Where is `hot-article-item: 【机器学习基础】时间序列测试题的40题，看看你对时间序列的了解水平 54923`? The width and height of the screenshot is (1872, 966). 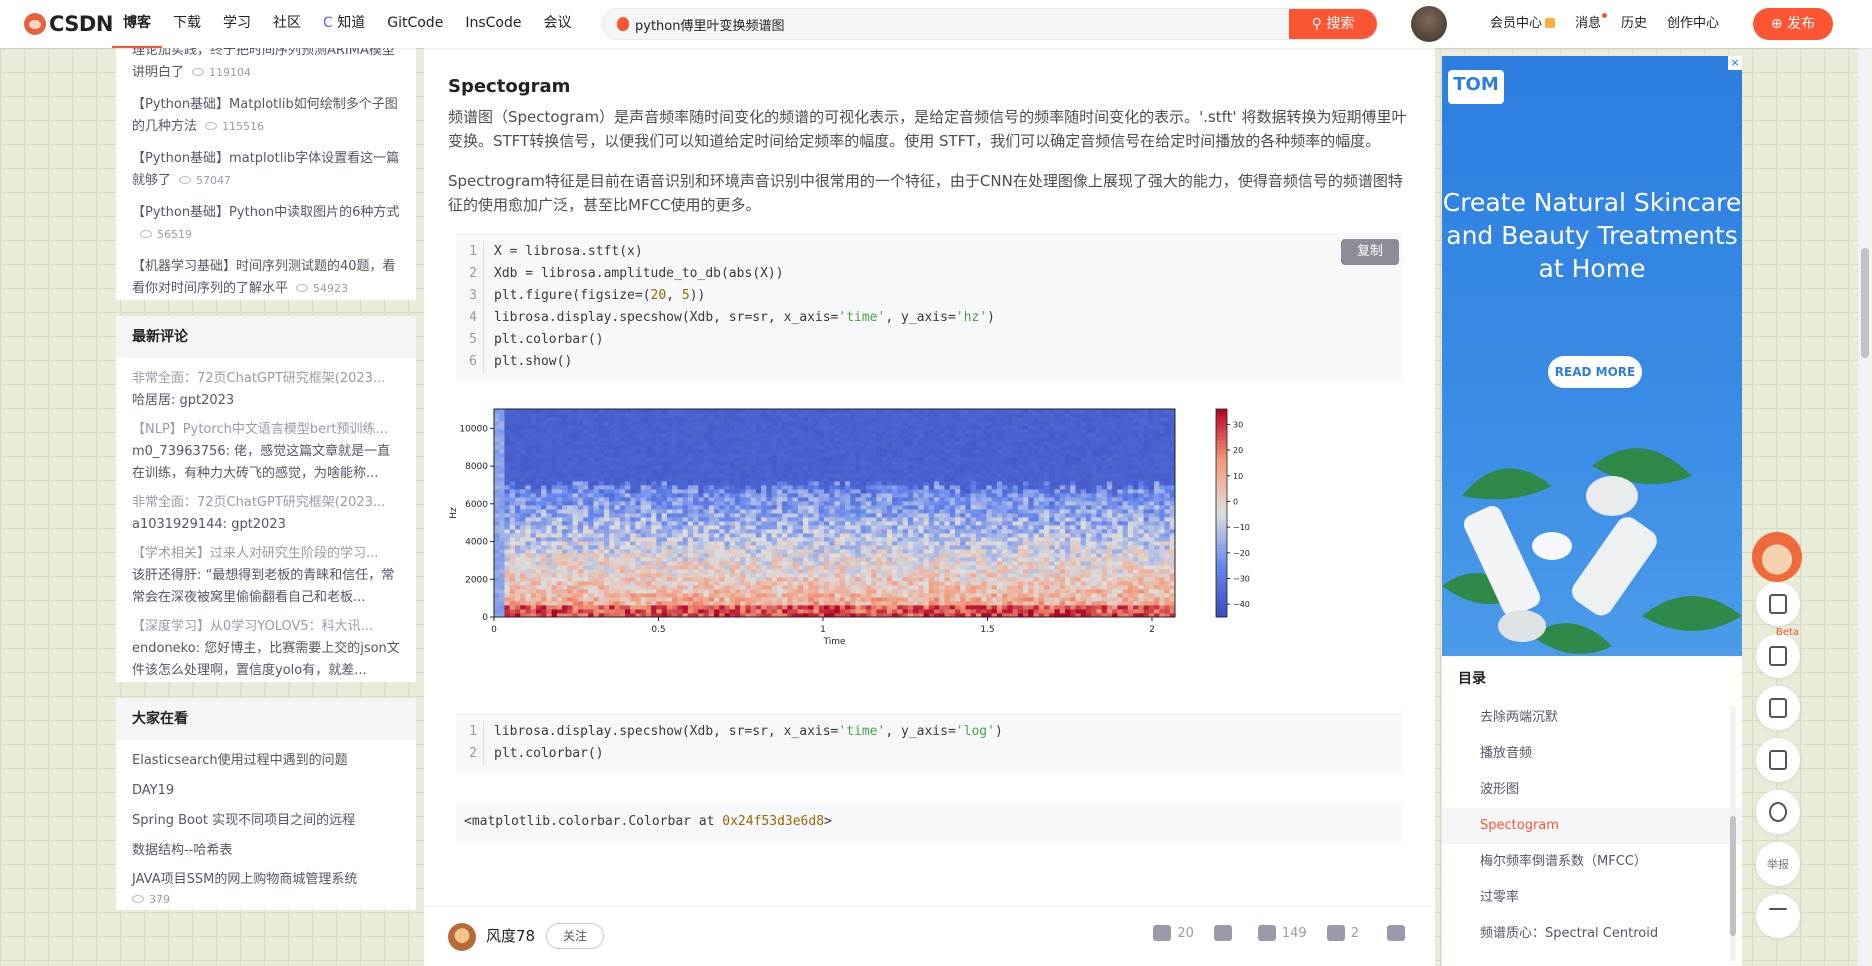 hot-article-item: 【机器学习基础】时间序列测试题的40题，看看你对时间序列的了解水平 54923 is located at coordinates (266, 278).